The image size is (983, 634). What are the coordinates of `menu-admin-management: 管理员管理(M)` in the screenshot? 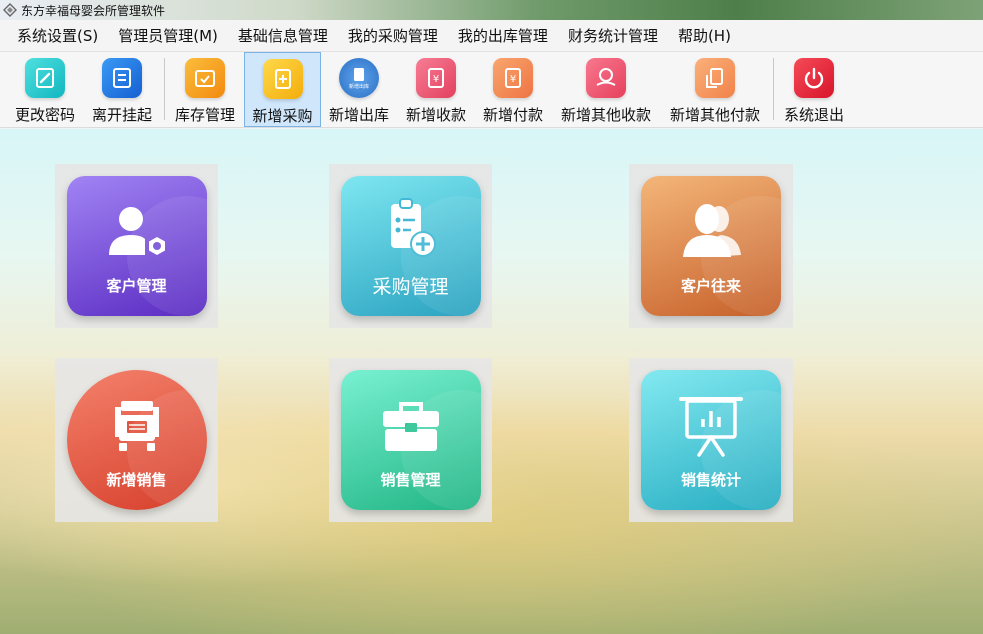 It's located at (168, 36).